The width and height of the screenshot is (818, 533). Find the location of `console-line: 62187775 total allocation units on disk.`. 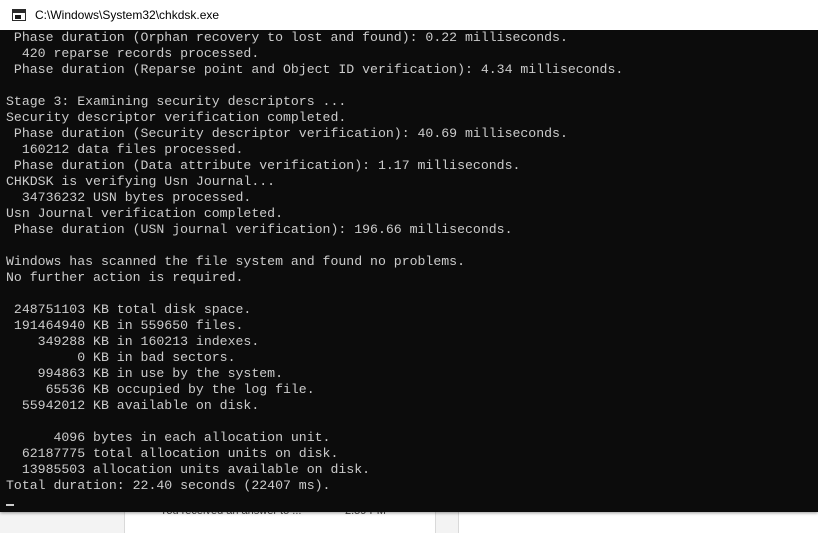

console-line: 62187775 total allocation units on disk. is located at coordinates (172, 453).